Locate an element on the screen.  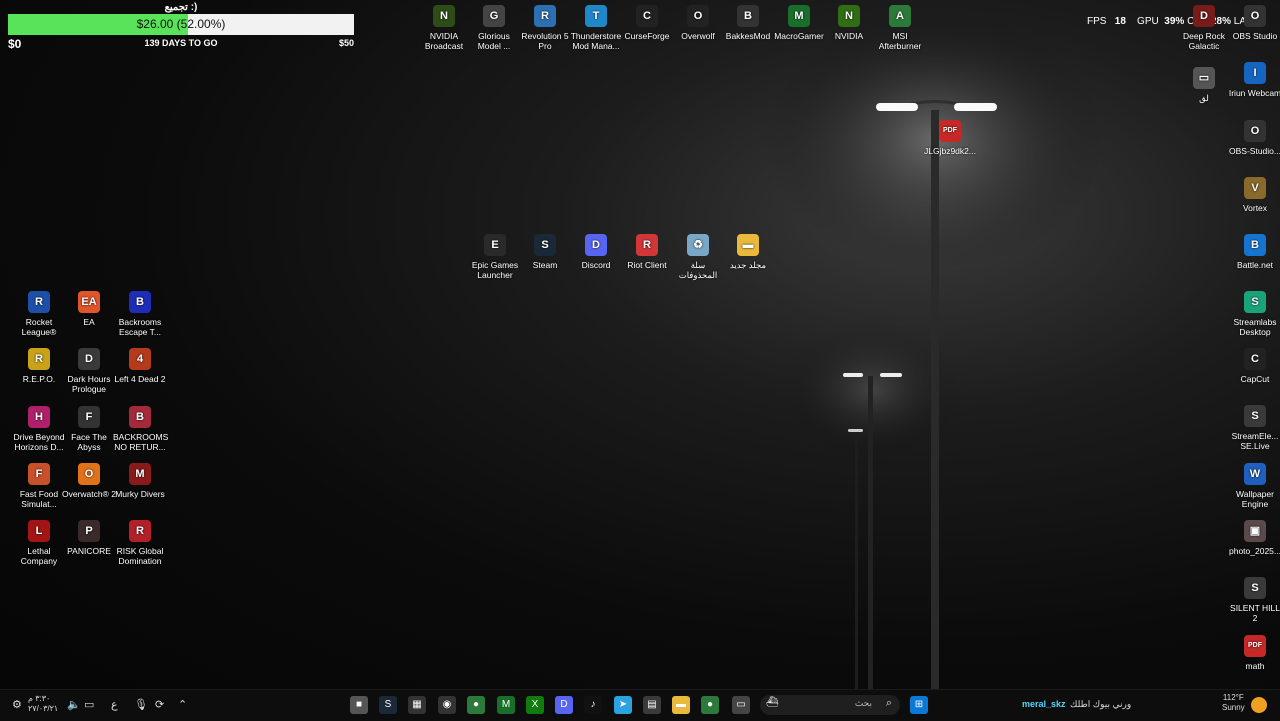
photo-icon: ▣ is located at coordinates (1255, 531).